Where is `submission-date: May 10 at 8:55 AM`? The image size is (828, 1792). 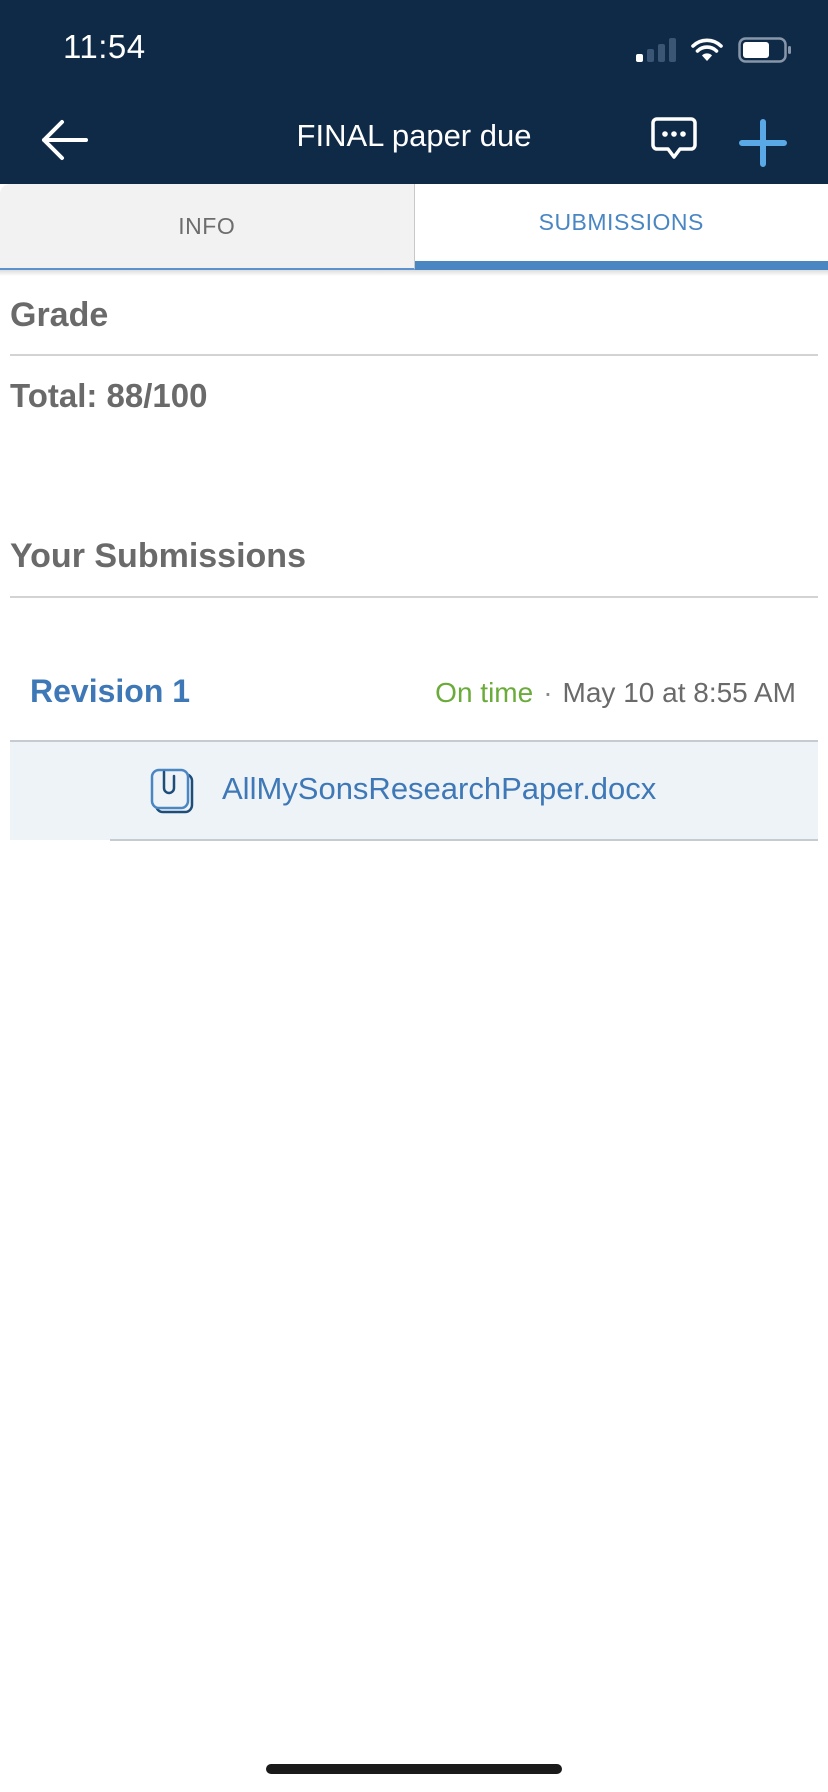
submission-date: May 10 at 8:55 AM is located at coordinates (679, 692).